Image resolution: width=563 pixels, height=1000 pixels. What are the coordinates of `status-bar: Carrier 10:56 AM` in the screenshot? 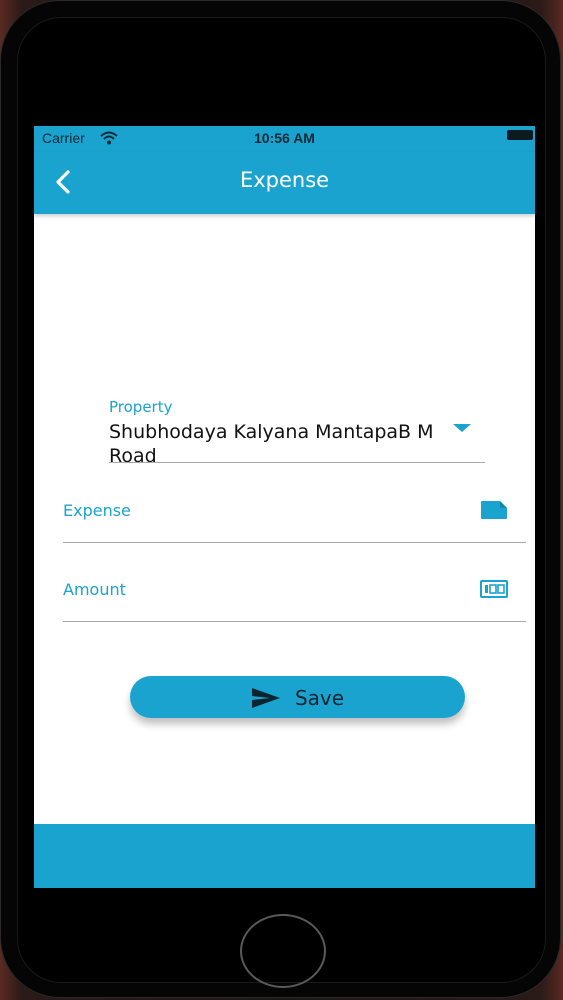 It's located at (284, 139).